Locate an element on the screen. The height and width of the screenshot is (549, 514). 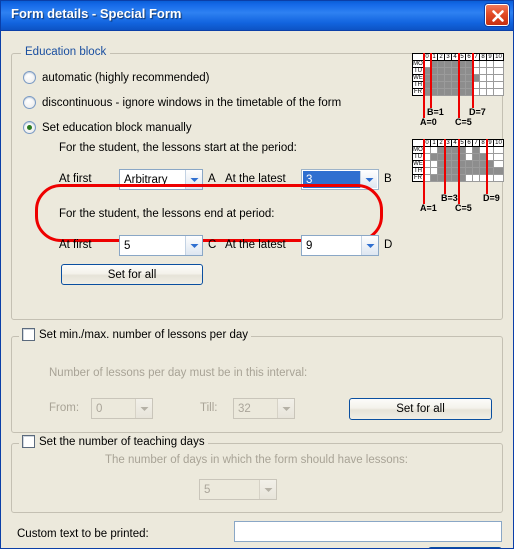
teaching-days-checkbox: Set the number of teaching days is located at coordinates (113, 441).